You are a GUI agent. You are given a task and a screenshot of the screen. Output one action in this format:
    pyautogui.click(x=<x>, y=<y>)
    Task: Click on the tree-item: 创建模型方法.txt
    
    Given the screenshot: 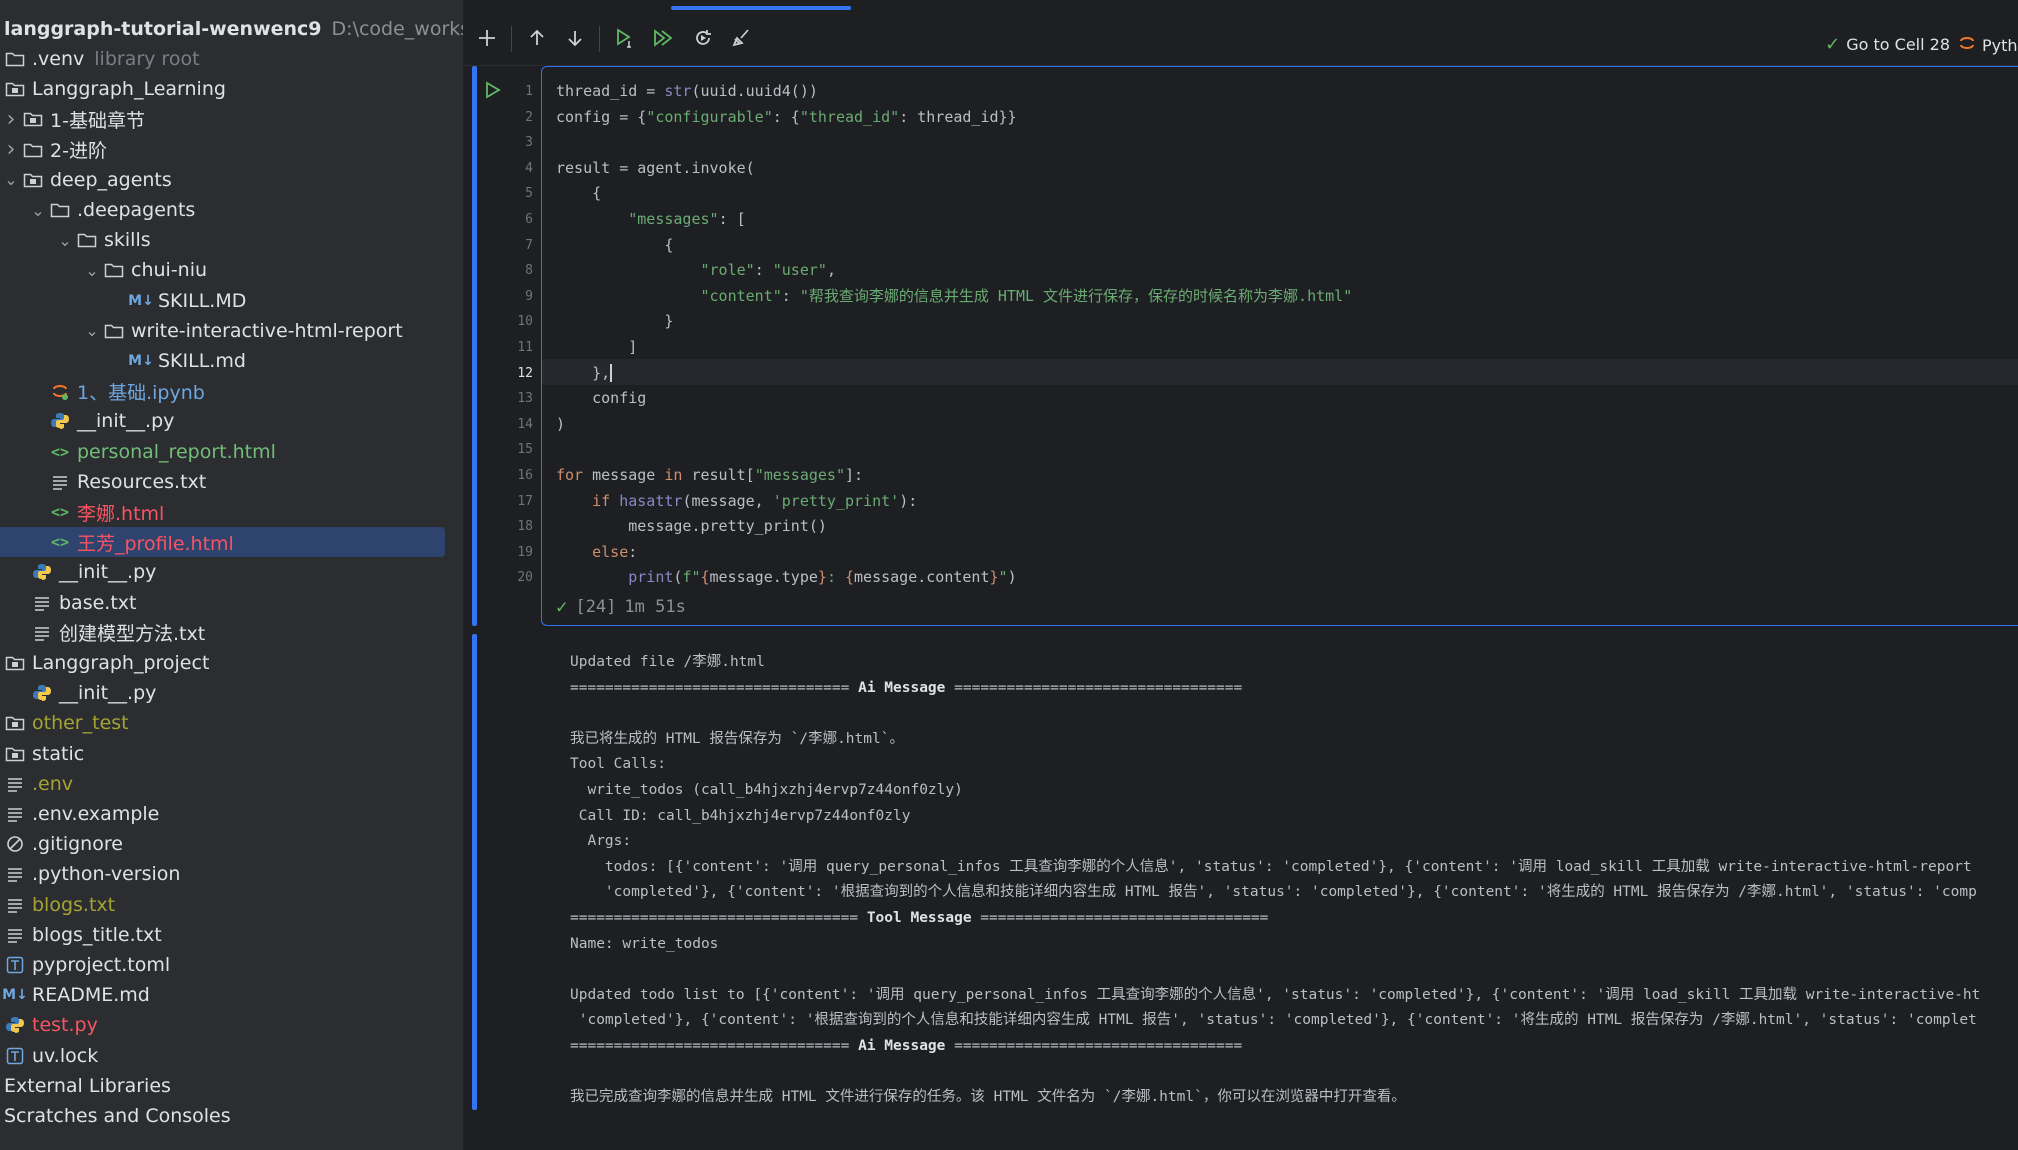 What is the action you would take?
    pyautogui.click(x=231, y=633)
    